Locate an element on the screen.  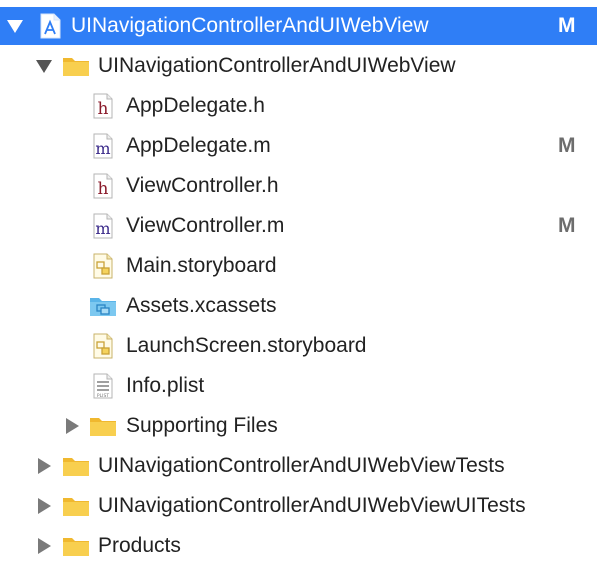
project-label: UINavigationControllerAndUIWebView is located at coordinates (250, 25).